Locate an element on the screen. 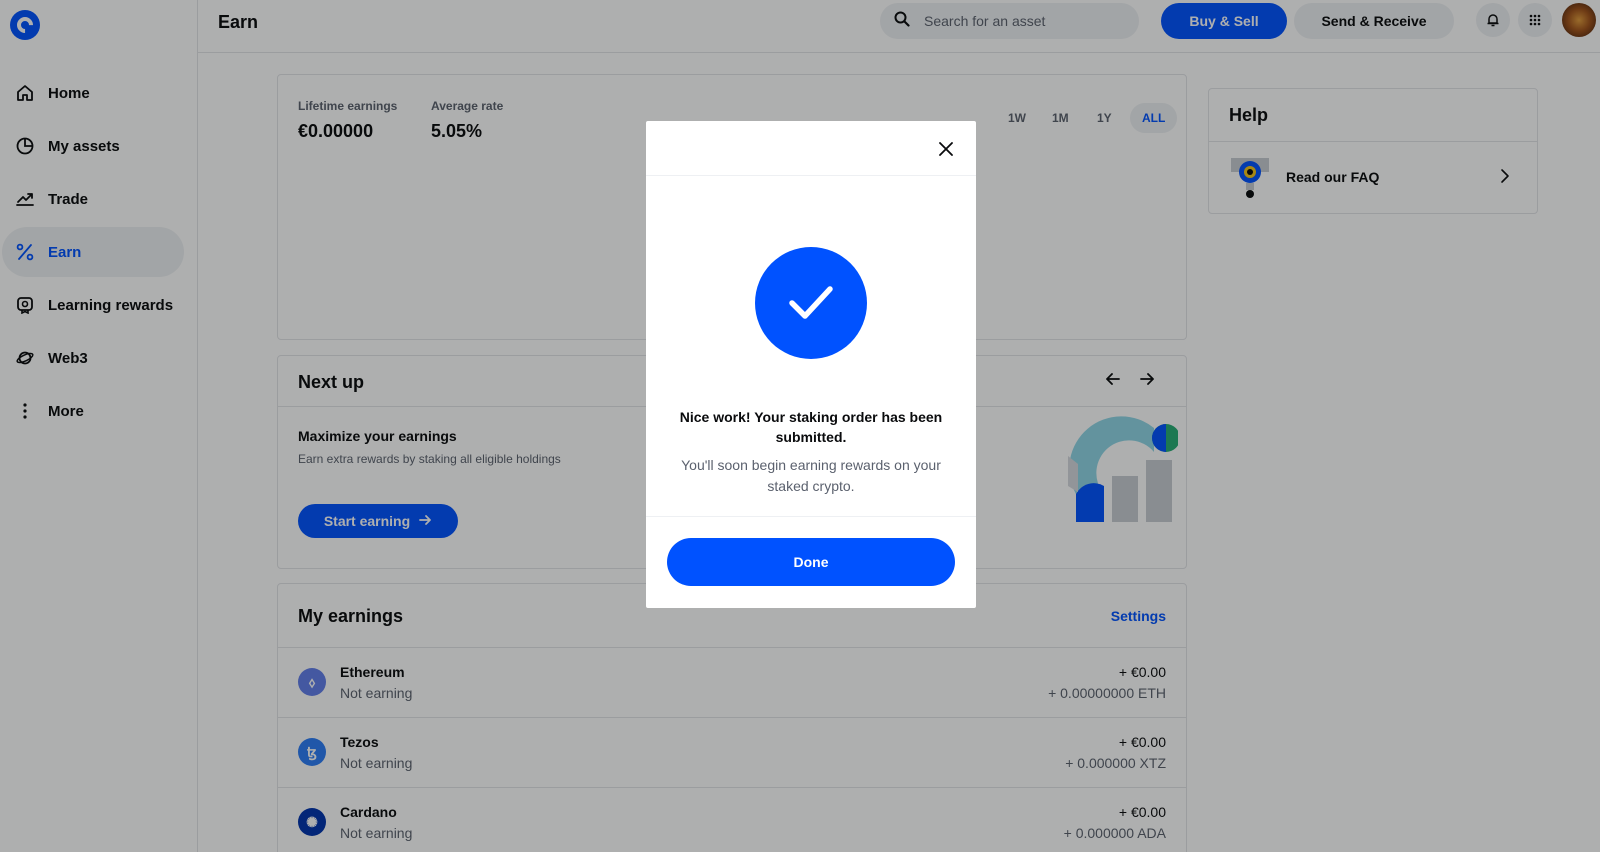 The width and height of the screenshot is (1600, 852). close-icon is located at coordinates (946, 149).